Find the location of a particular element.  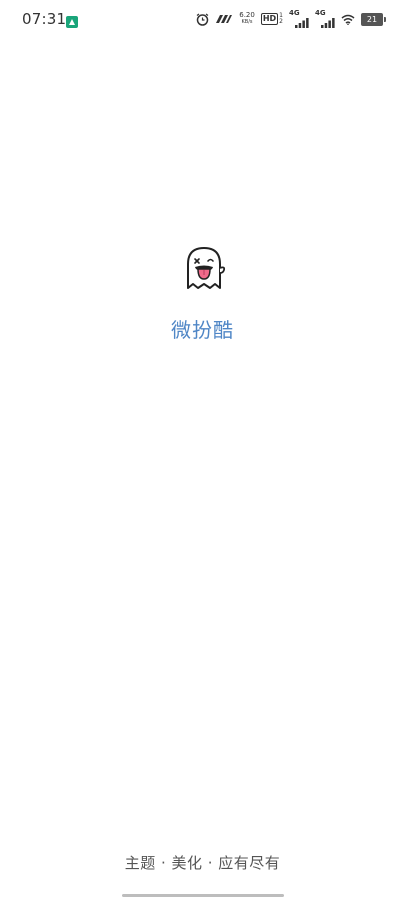

slogan: 主题 · 美化 · 应有尽有 is located at coordinates (202, 863).